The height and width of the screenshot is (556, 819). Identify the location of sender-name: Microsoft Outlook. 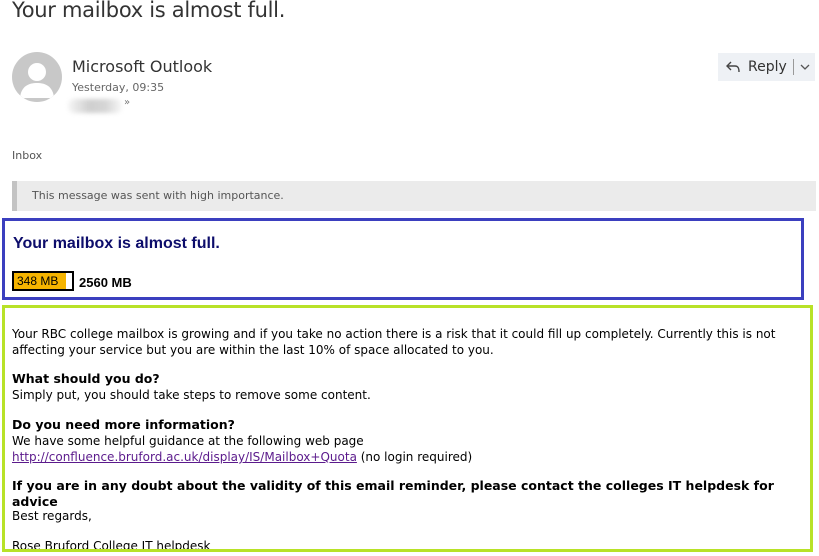
(142, 66).